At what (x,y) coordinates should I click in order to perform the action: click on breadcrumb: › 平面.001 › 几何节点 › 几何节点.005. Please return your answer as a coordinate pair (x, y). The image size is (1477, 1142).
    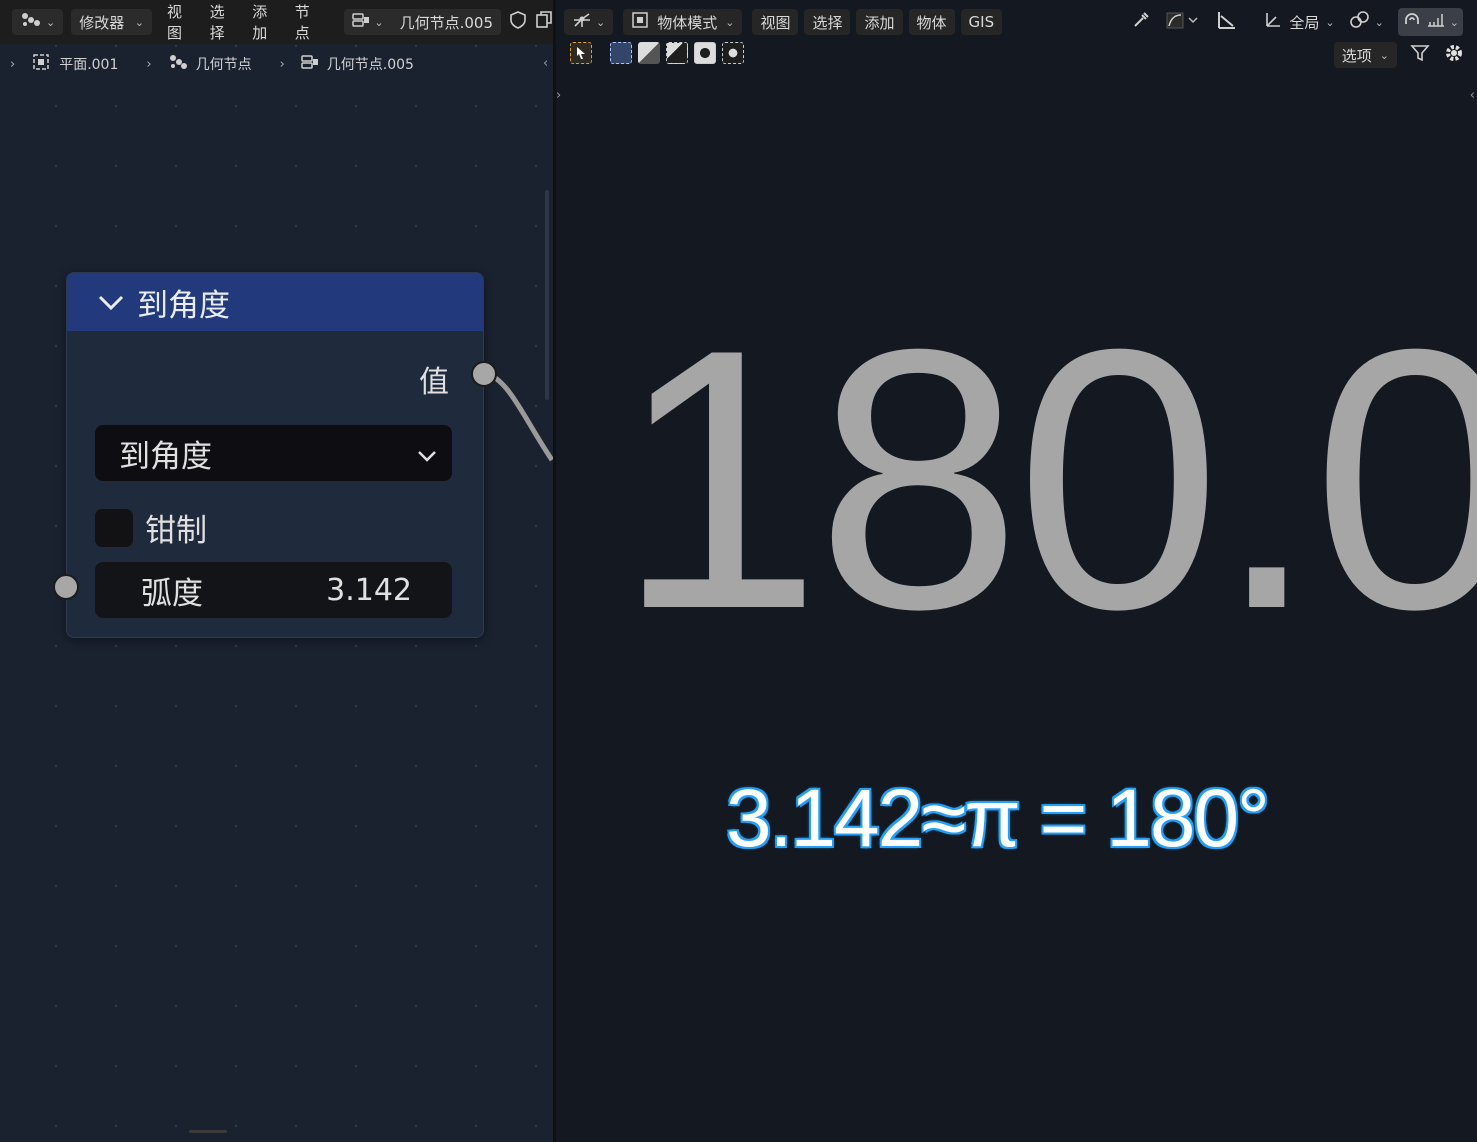
    Looking at the image, I should click on (276, 64).